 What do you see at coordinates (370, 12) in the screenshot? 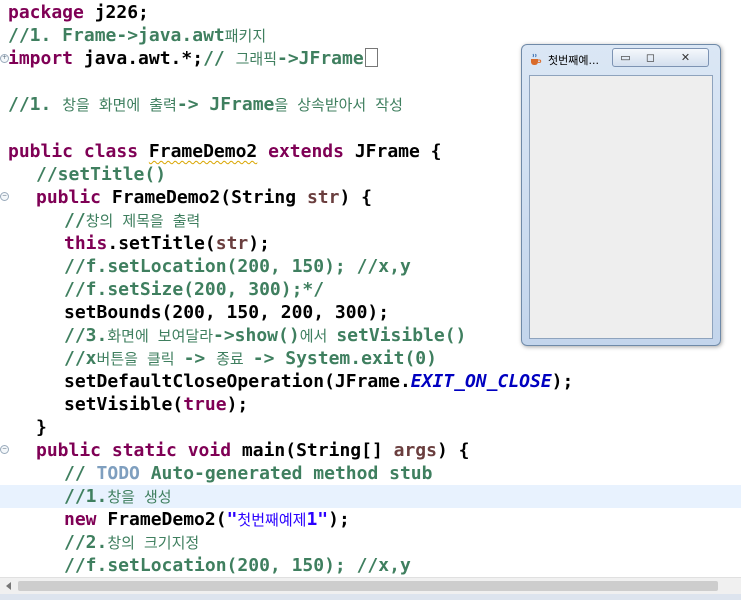
I see `code-line: package j226;` at bounding box center [370, 12].